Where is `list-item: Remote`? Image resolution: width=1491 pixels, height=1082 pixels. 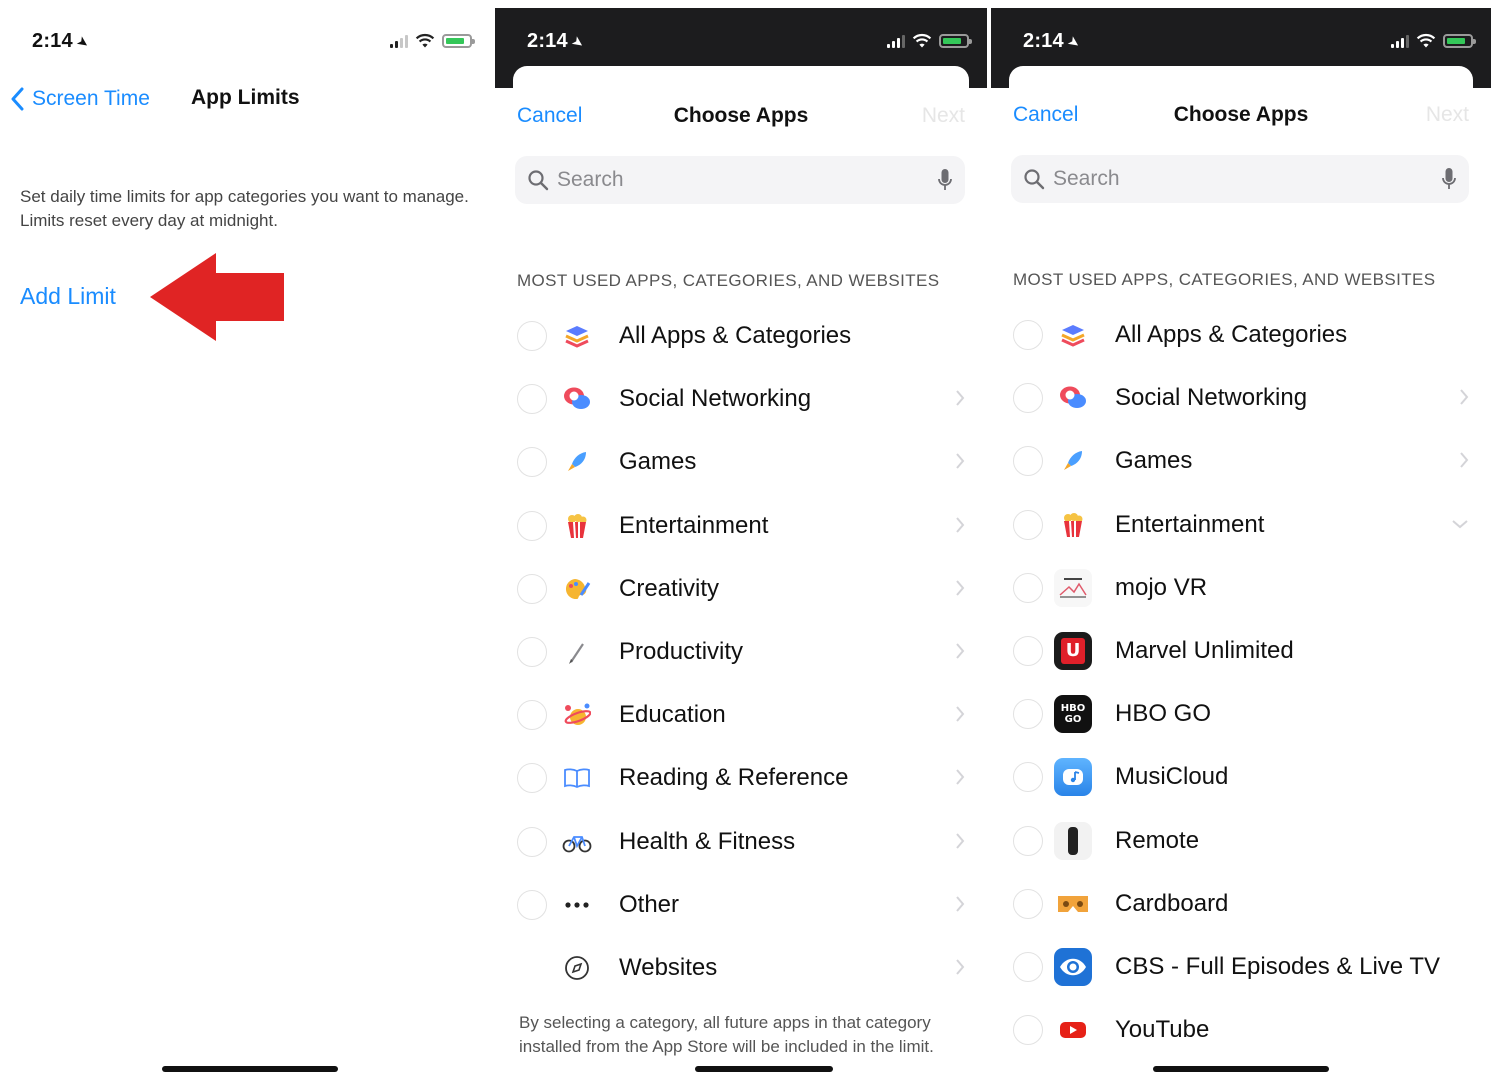 list-item: Remote is located at coordinates (1241, 840).